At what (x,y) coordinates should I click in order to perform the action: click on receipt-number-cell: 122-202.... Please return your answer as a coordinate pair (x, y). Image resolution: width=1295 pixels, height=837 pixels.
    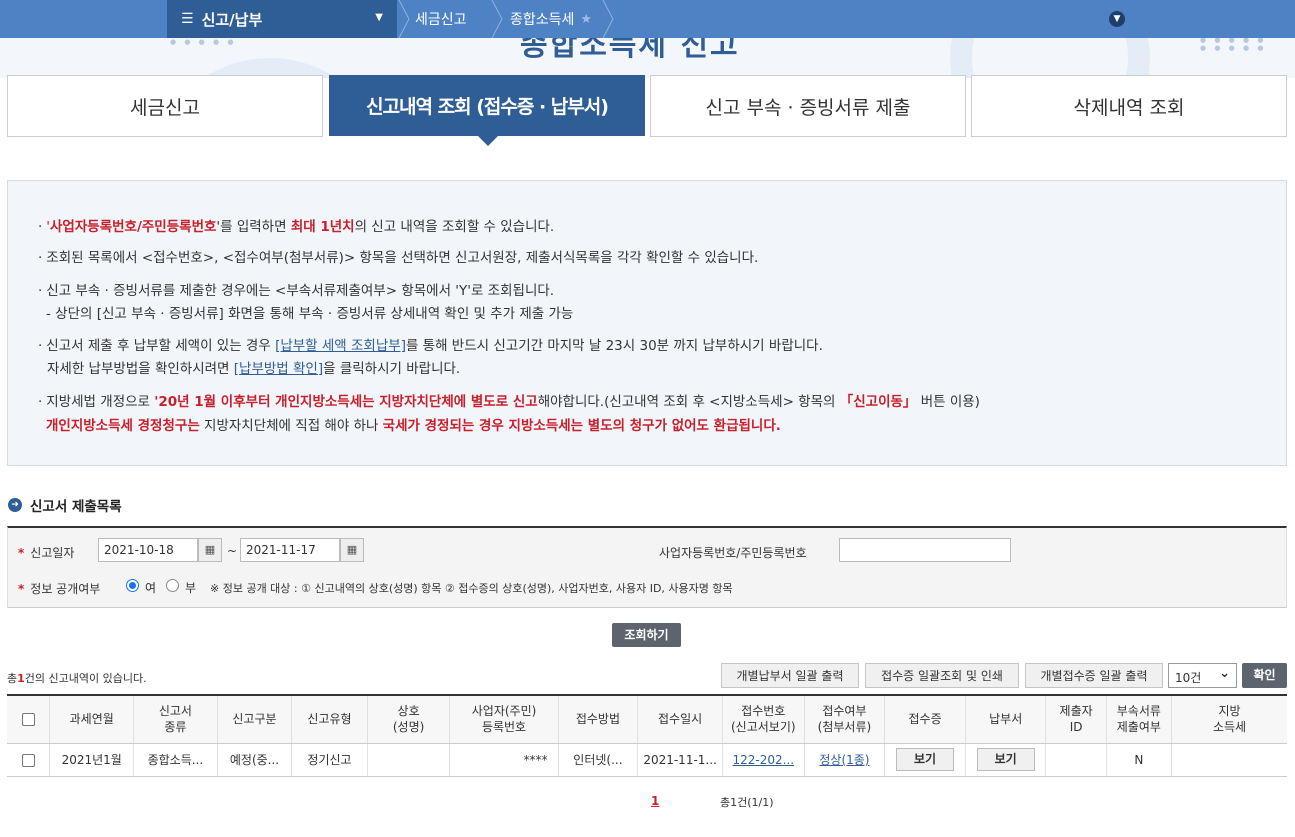
    Looking at the image, I should click on (763, 760).